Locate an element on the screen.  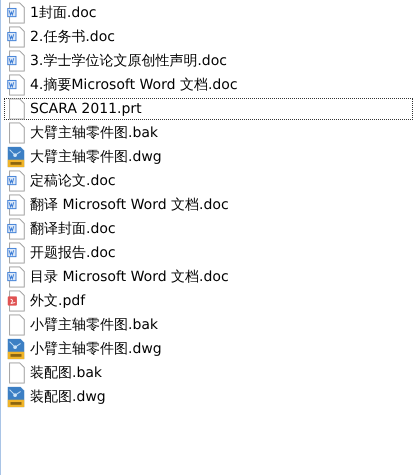
pdf-file-icon is located at coordinates (16, 301).